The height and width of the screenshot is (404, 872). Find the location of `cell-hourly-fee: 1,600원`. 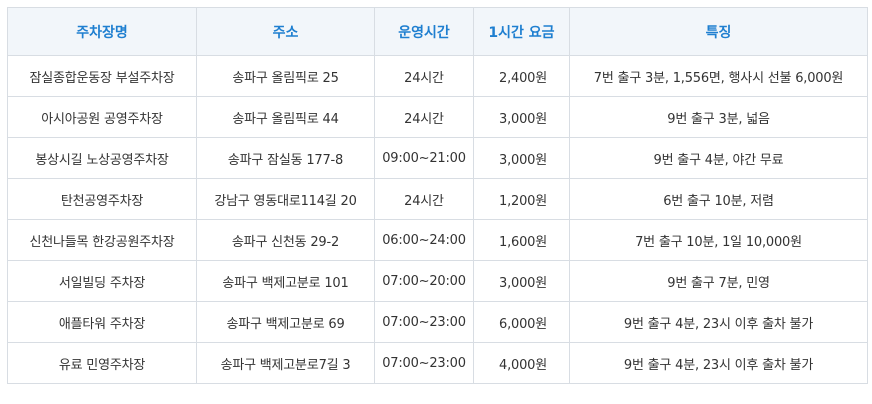

cell-hourly-fee: 1,600원 is located at coordinates (521, 240).